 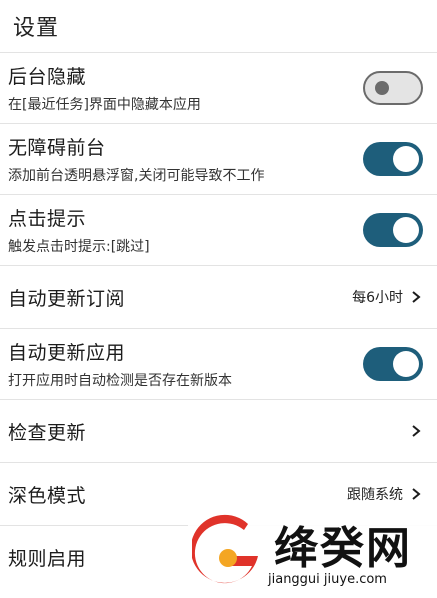 I want to click on accessibility-foreground-toggle, so click(x=393, y=159).